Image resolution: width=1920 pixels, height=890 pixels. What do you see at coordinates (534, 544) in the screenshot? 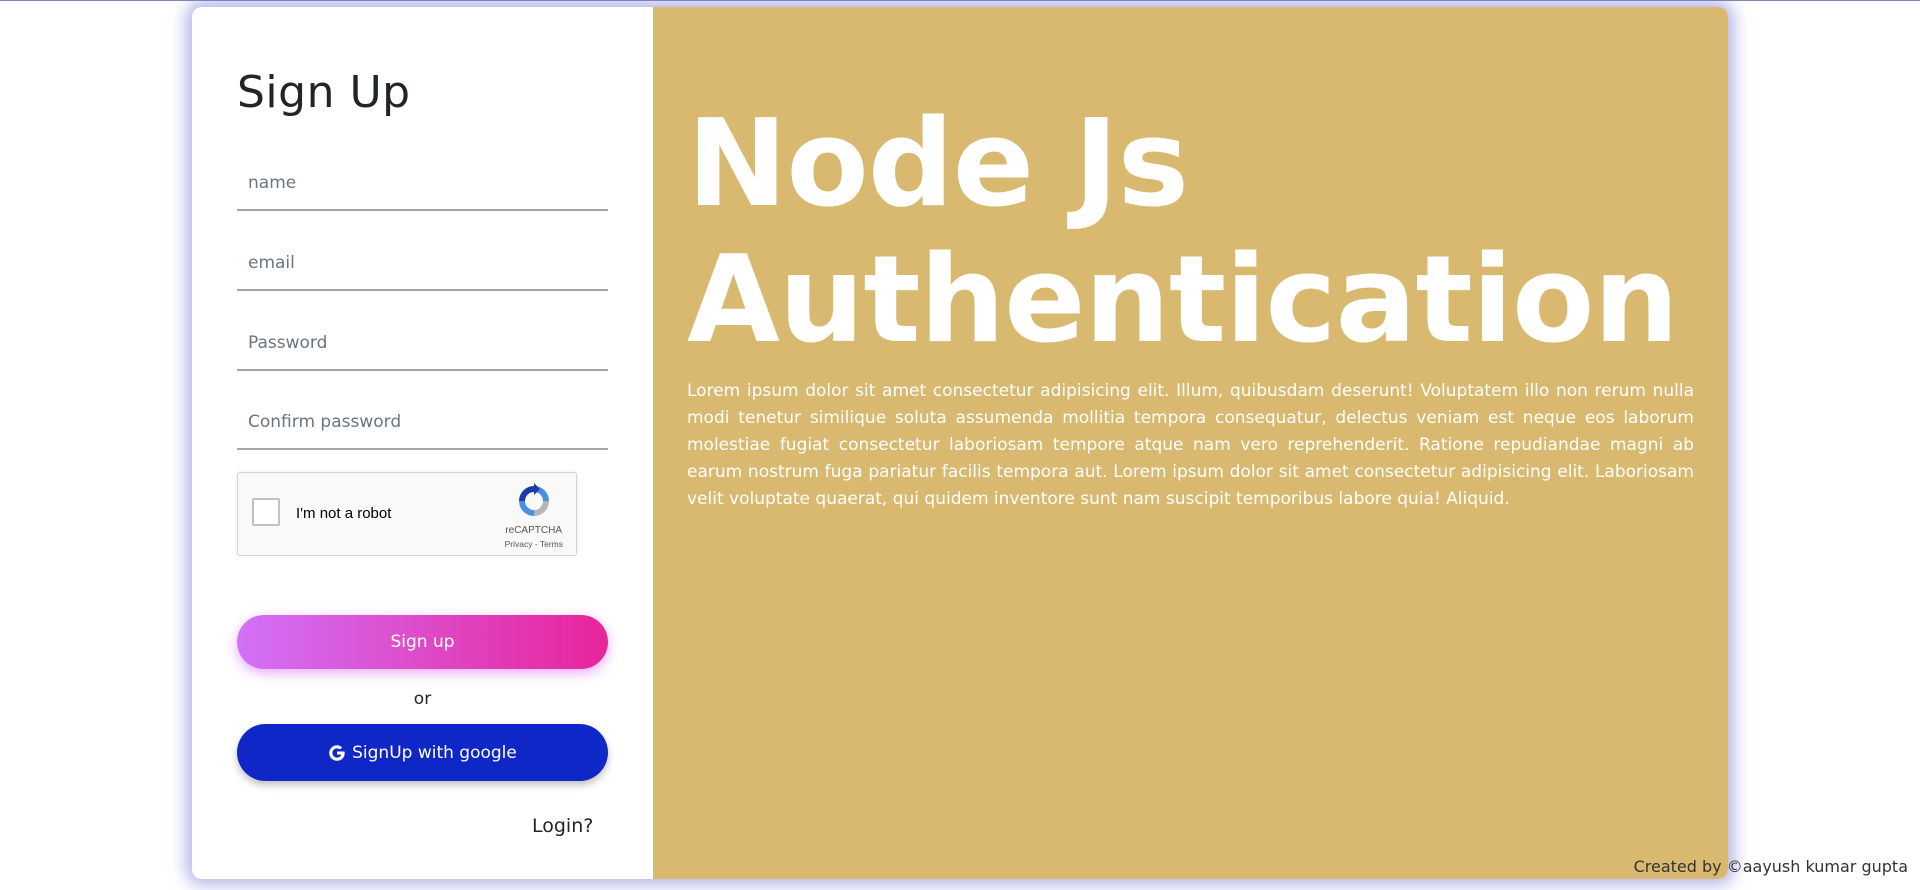
I see `recaptcha-links: Privacy - Terms` at bounding box center [534, 544].